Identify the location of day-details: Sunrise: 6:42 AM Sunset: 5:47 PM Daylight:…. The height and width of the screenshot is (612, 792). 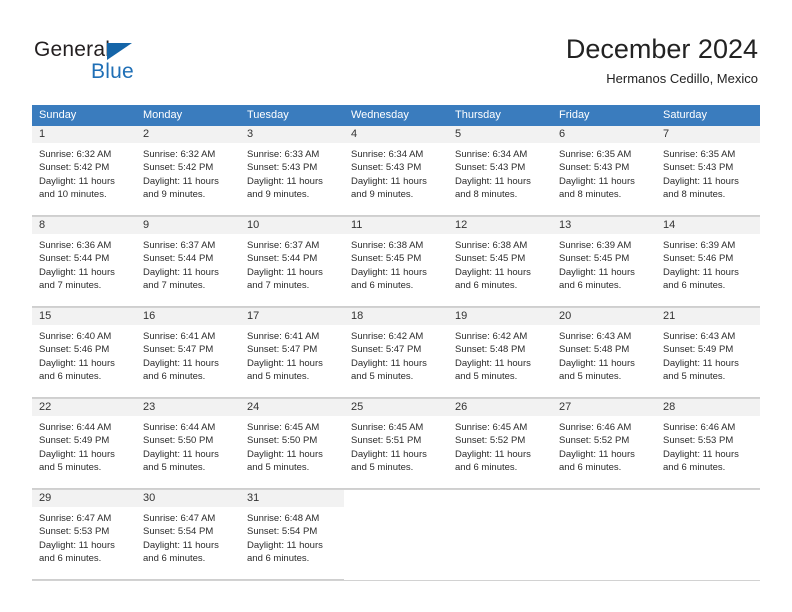
(396, 354).